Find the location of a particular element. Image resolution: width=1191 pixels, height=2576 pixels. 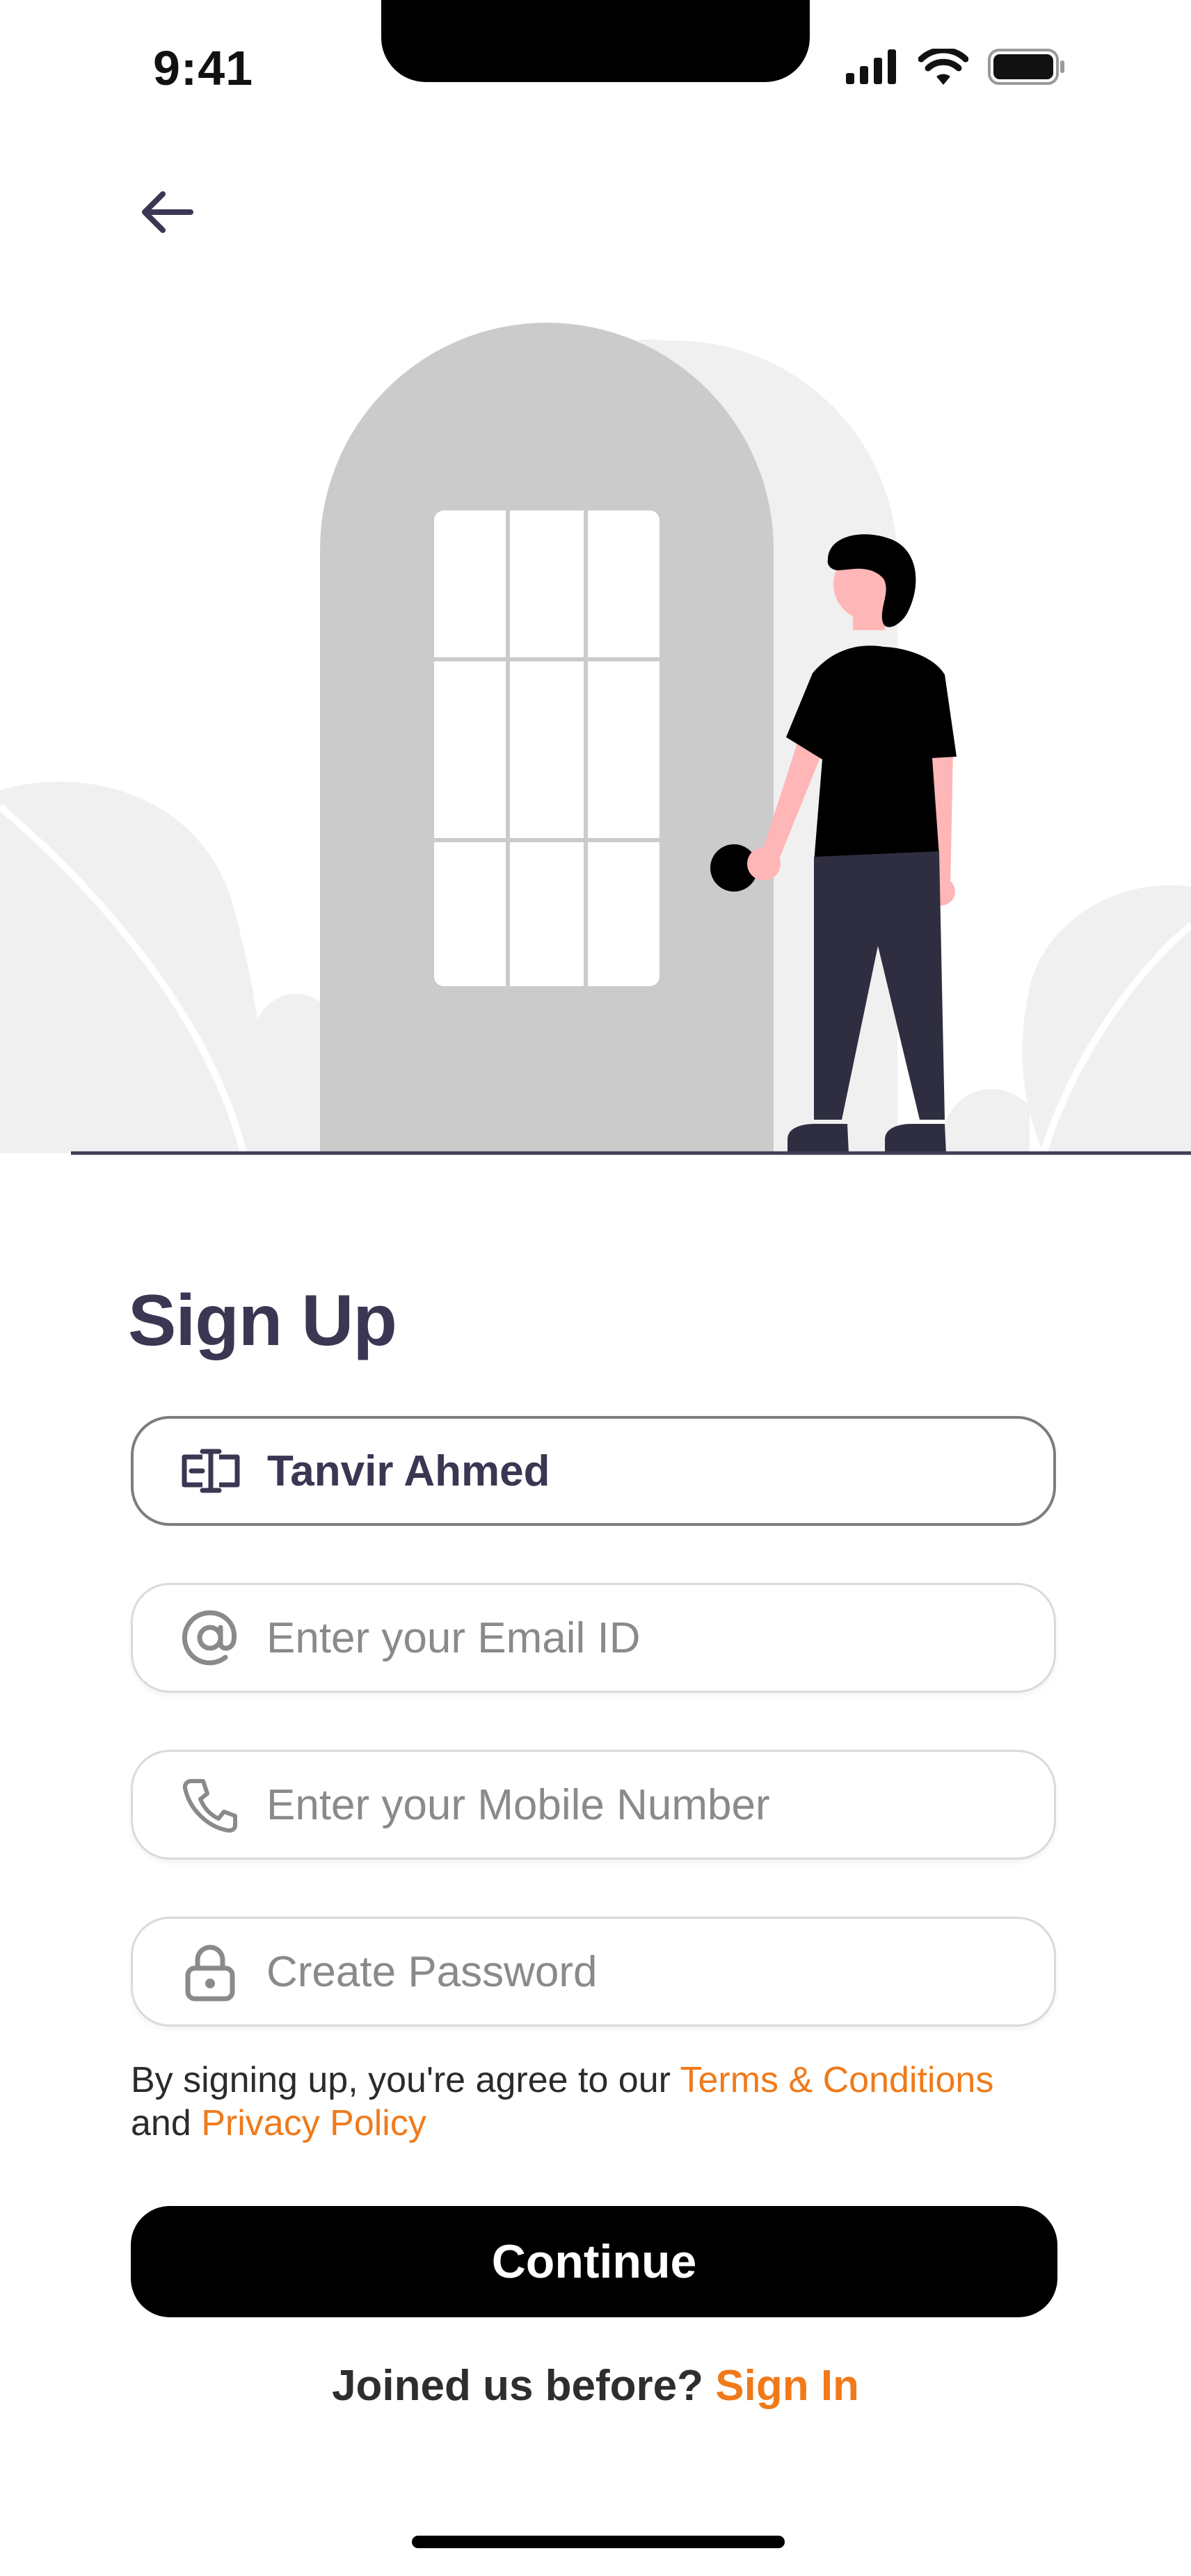

signin-prompt: Joined us before? Sign In is located at coordinates (595, 2386).